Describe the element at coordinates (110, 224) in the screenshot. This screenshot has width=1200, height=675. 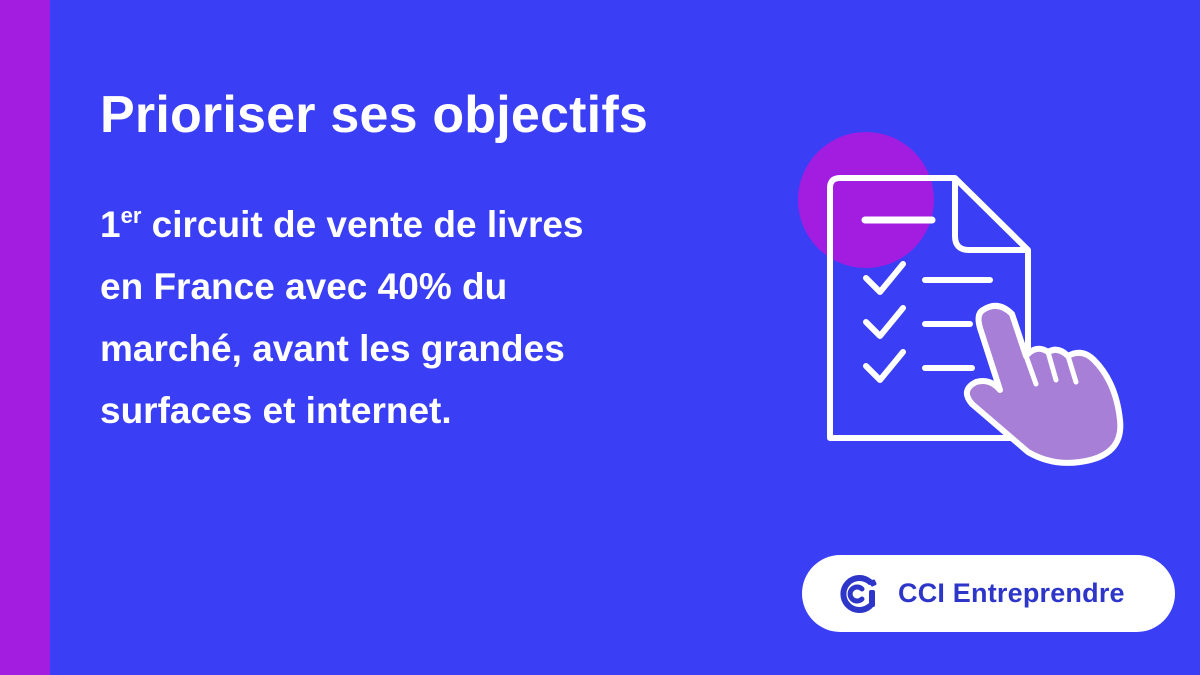
I see `ordinal-number: 1` at that location.